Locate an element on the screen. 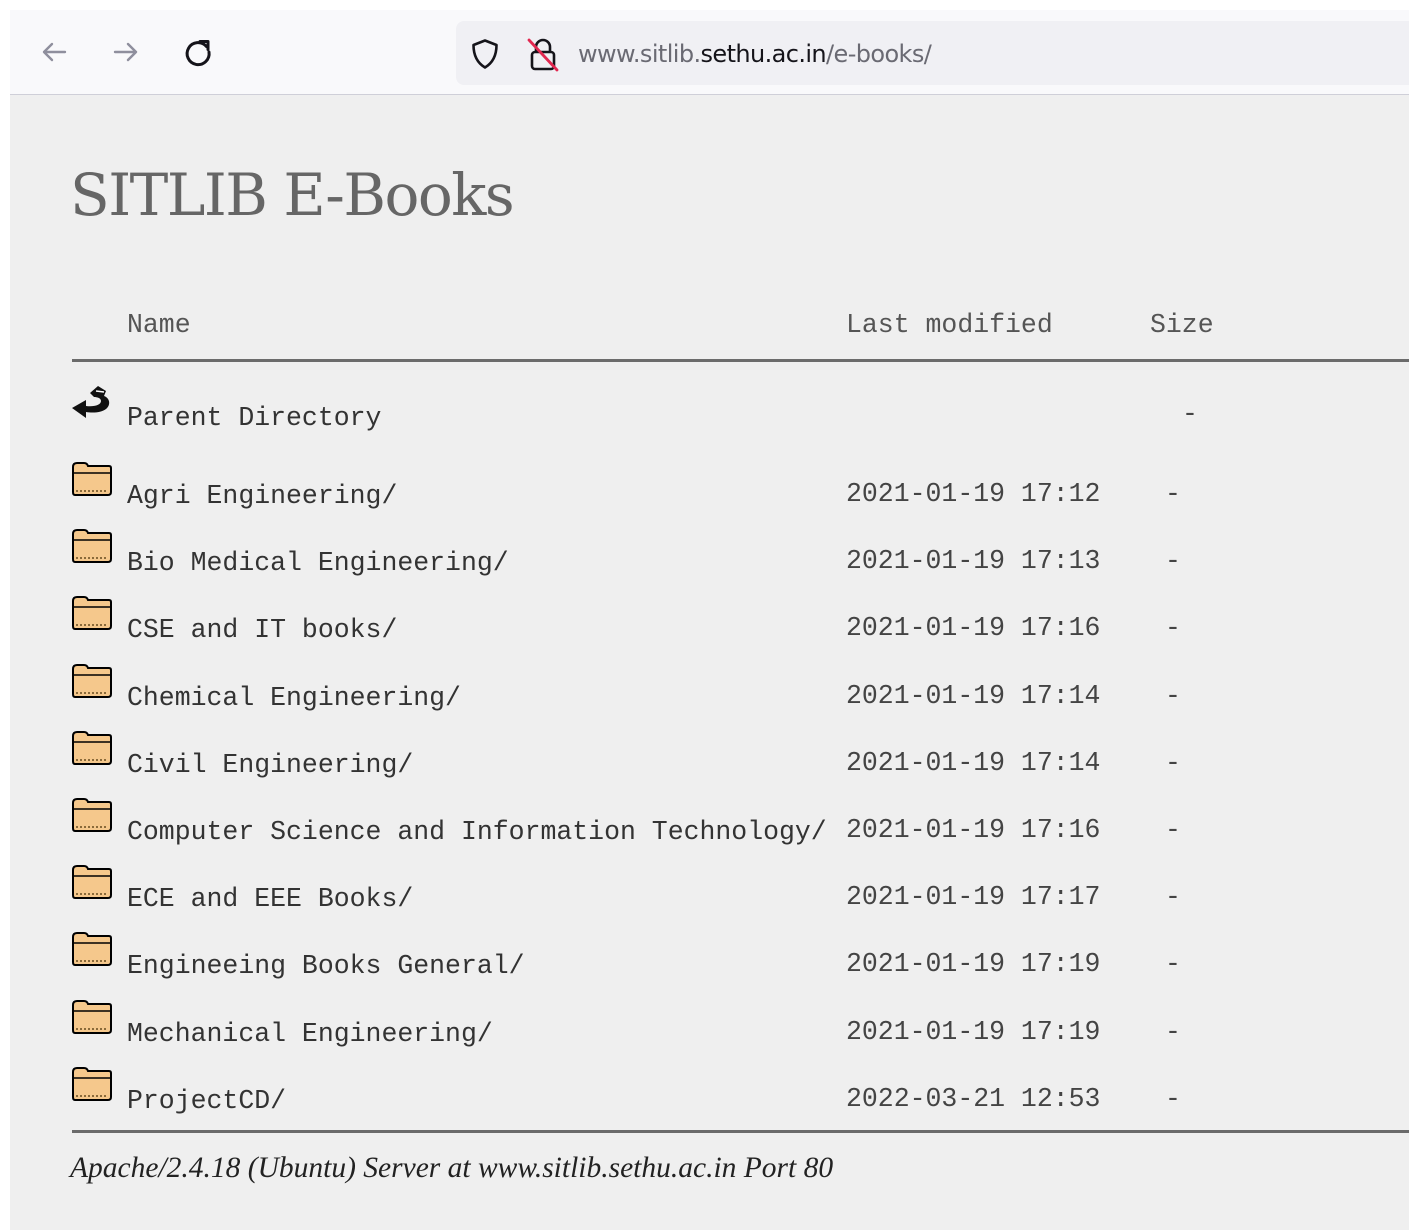 Image resolution: width=1409 pixels, height=1230 pixels. table-row: ProjectCD/ 2022-03-21 12:53 - is located at coordinates (709, 1097).